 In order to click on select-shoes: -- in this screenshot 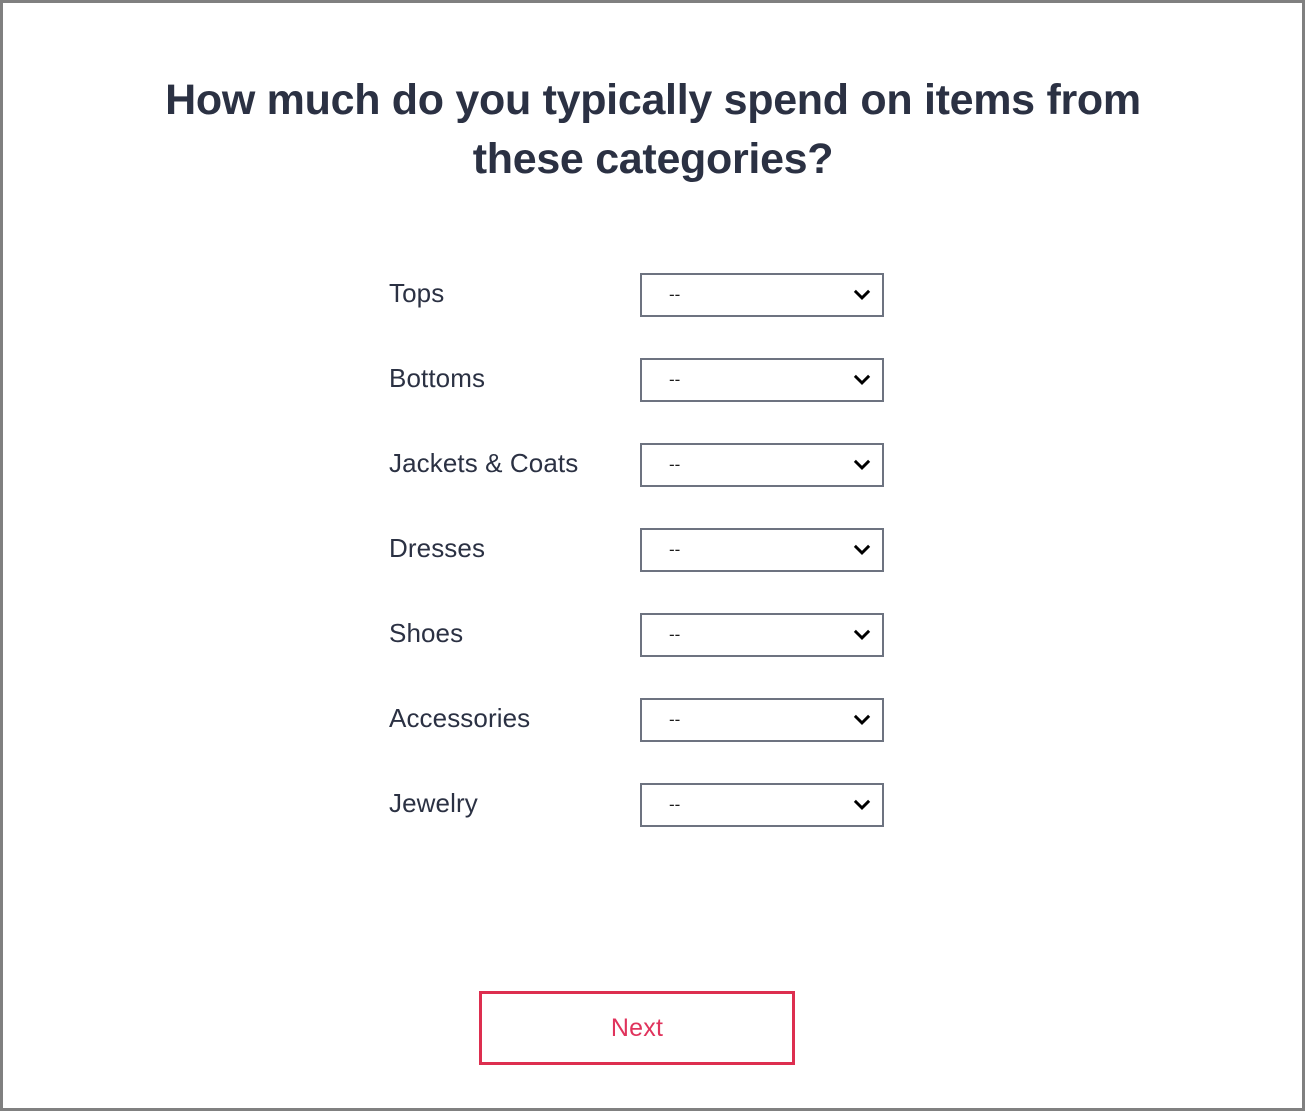, I will do `click(762, 635)`.